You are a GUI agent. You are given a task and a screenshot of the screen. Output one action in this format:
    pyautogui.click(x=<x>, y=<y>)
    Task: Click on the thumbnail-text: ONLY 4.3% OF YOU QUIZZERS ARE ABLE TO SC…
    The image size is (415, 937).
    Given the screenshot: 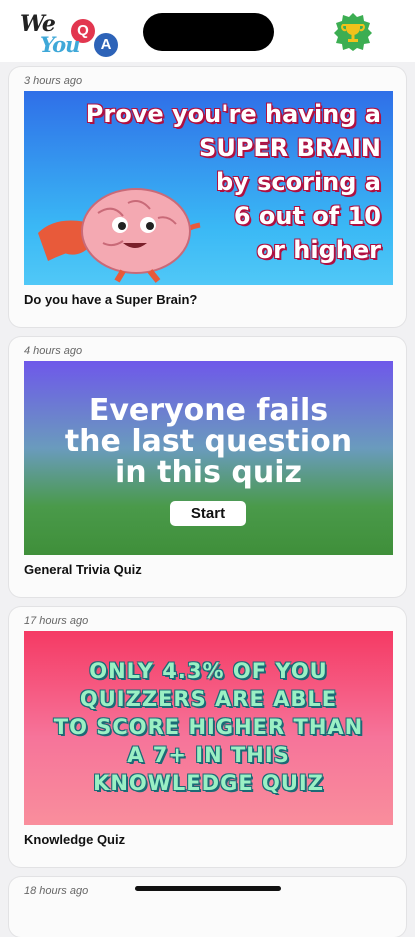 What is the action you would take?
    pyautogui.click(x=208, y=727)
    